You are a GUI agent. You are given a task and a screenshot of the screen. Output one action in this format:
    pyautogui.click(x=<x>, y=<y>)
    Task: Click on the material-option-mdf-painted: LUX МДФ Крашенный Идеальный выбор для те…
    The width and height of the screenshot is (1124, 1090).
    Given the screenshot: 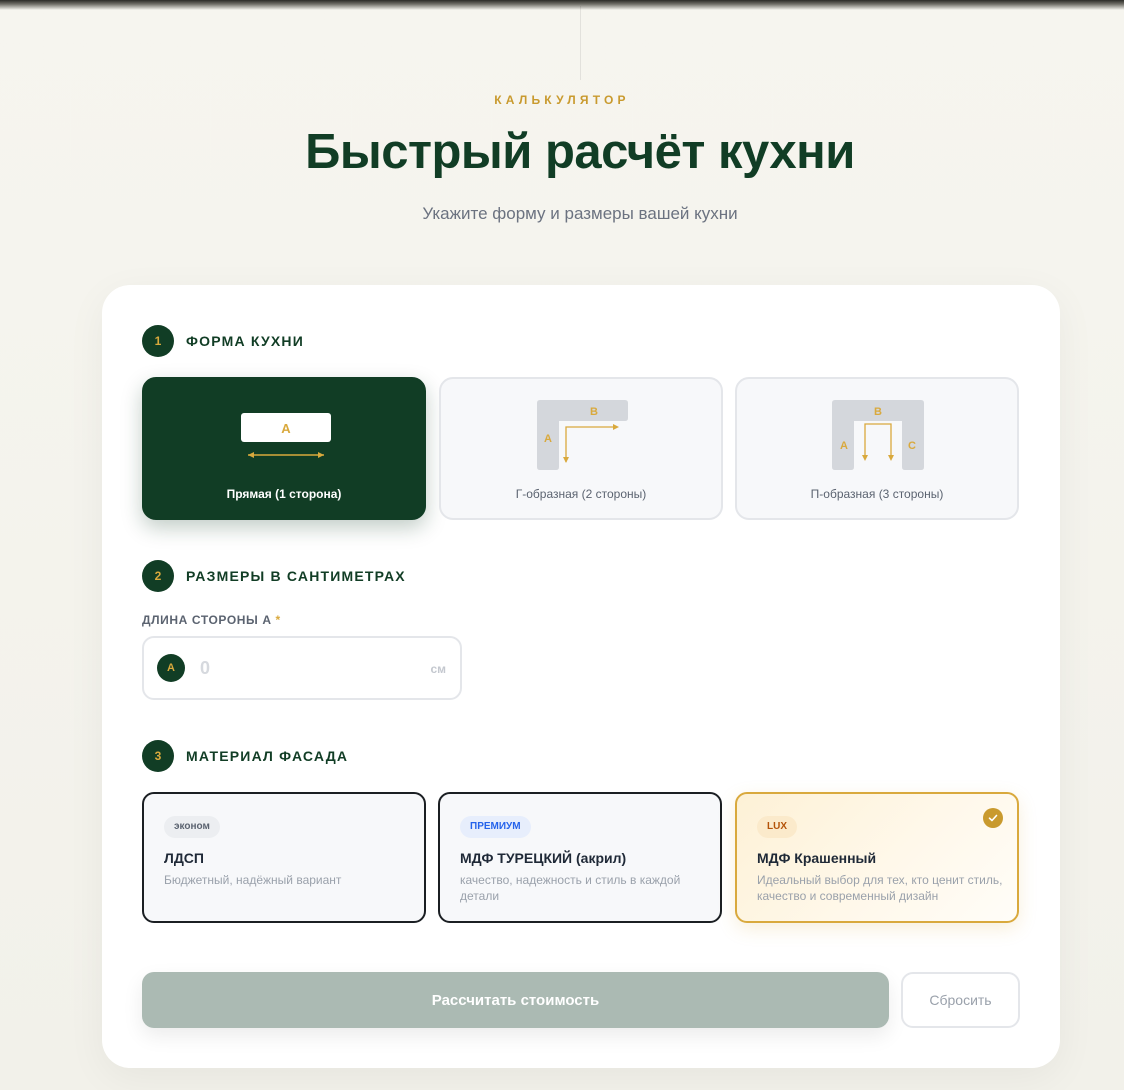 What is the action you would take?
    pyautogui.click(x=877, y=857)
    